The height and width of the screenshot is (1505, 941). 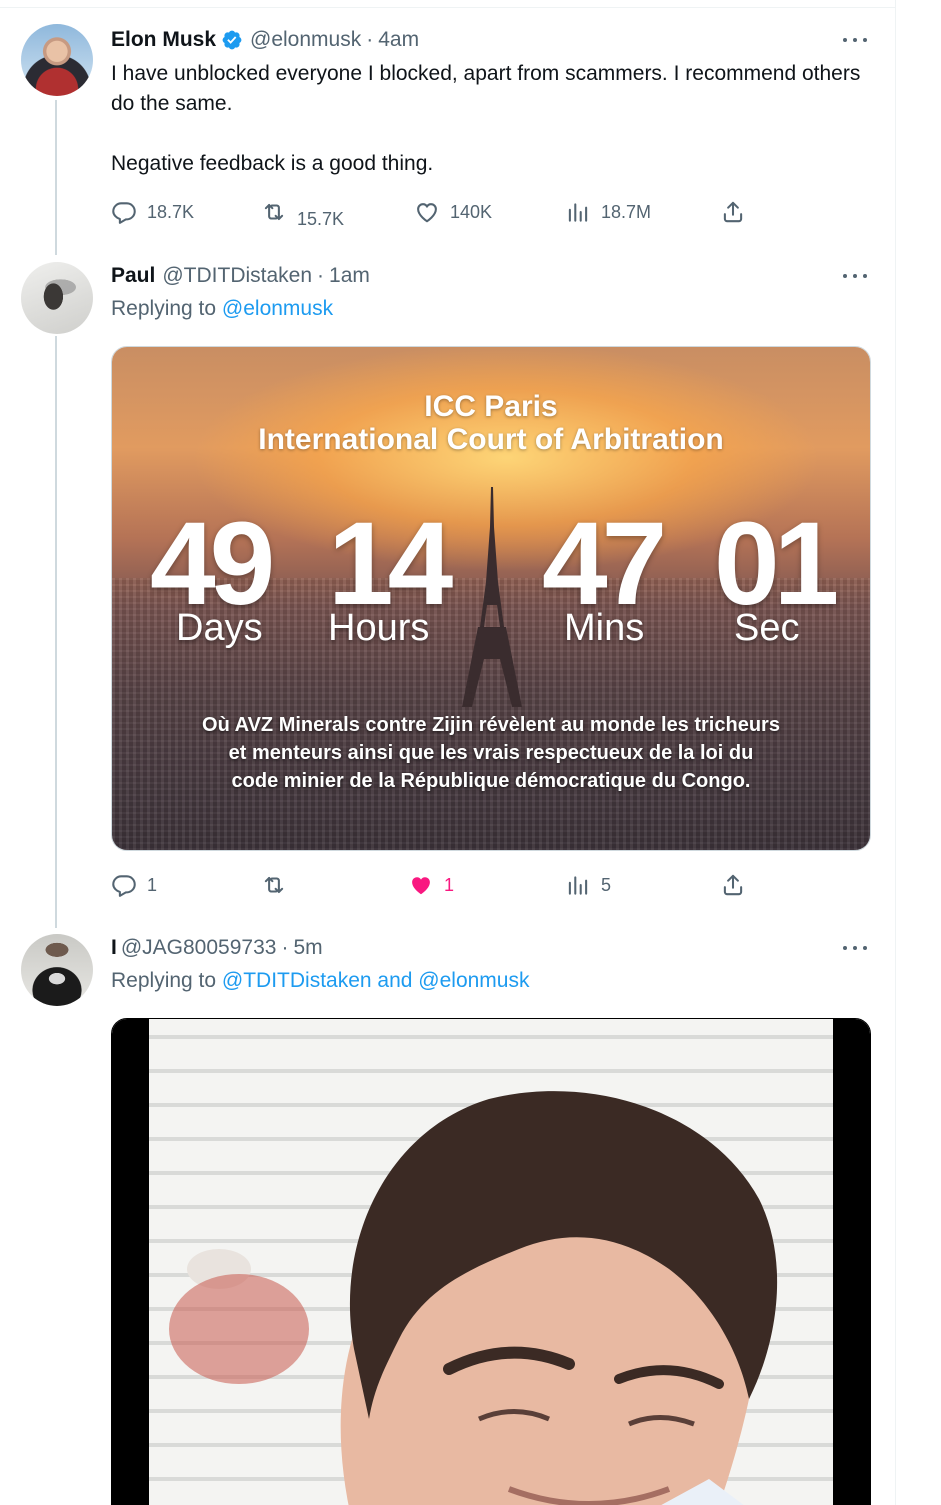 I want to click on like-button: 140K, so click(x=453, y=212).